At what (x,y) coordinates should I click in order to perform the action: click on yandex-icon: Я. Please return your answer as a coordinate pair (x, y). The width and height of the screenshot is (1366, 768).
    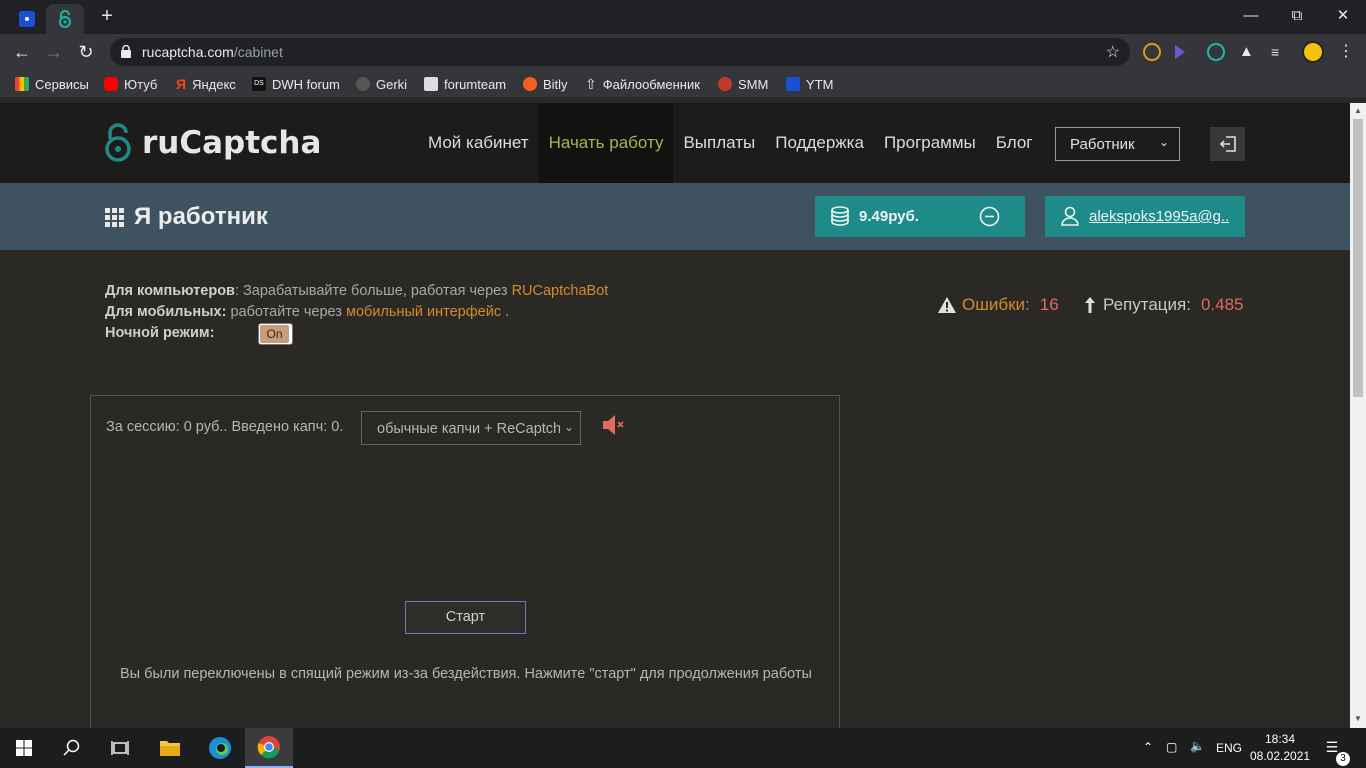
    Looking at the image, I should click on (181, 84).